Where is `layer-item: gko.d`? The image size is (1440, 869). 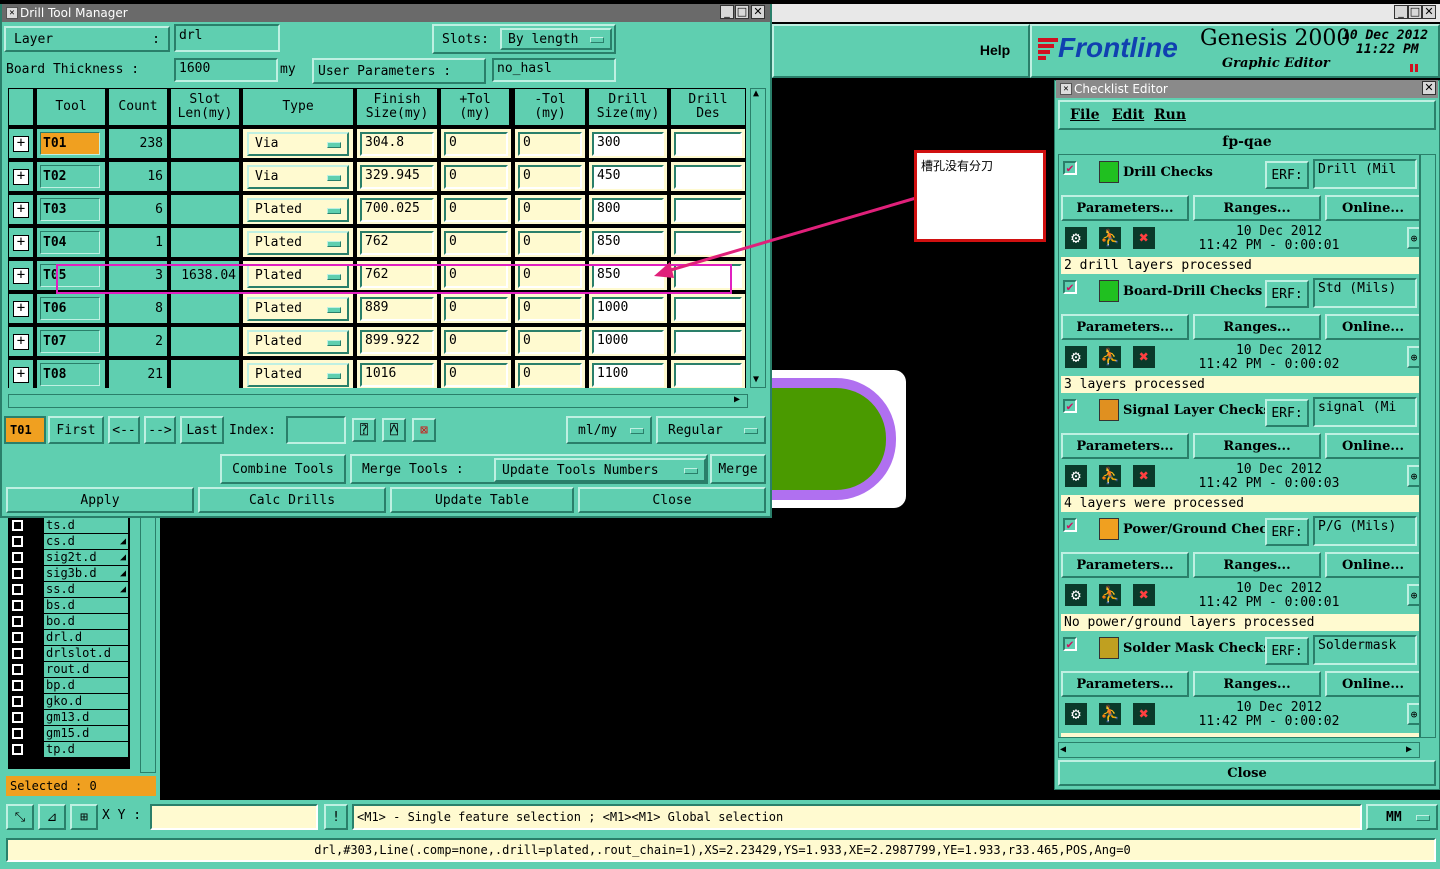 layer-item: gko.d is located at coordinates (70, 701).